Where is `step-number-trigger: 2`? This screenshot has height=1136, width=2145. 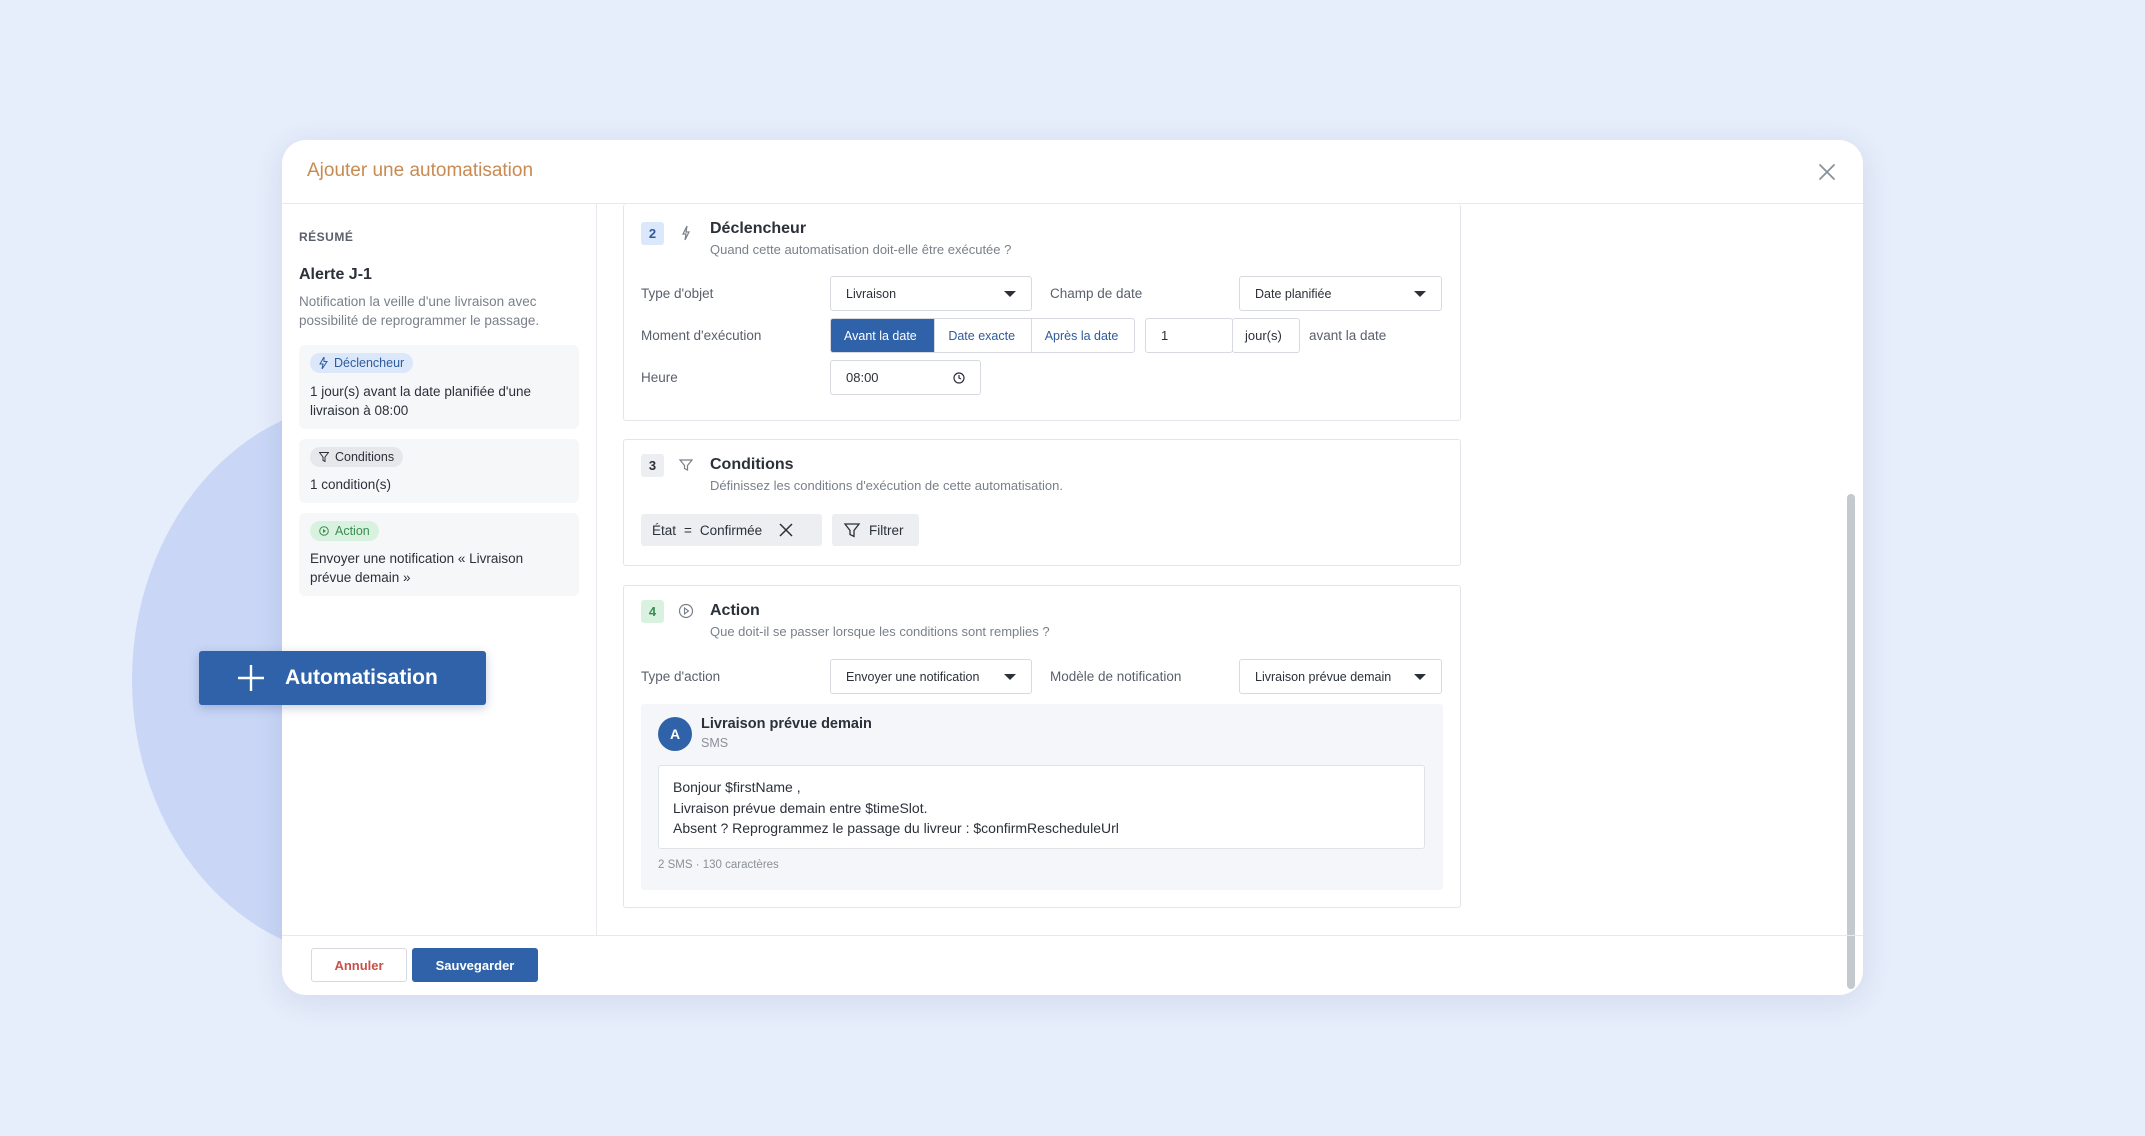 step-number-trigger: 2 is located at coordinates (652, 233).